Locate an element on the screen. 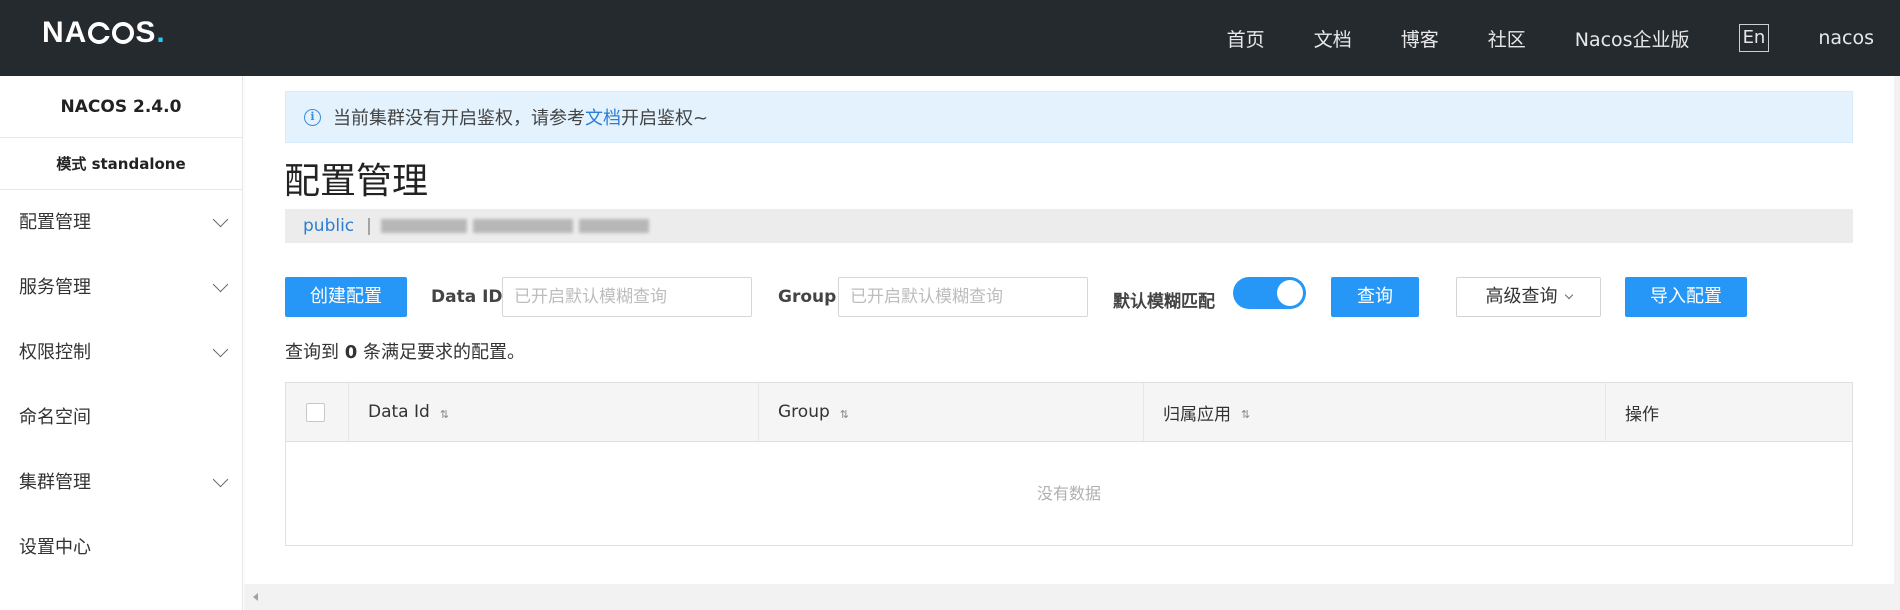 The height and width of the screenshot is (610, 1900). table-header: Data Id ⇅ Group ⇅ 归属应用 ⇅ 操作 is located at coordinates (1069, 412).